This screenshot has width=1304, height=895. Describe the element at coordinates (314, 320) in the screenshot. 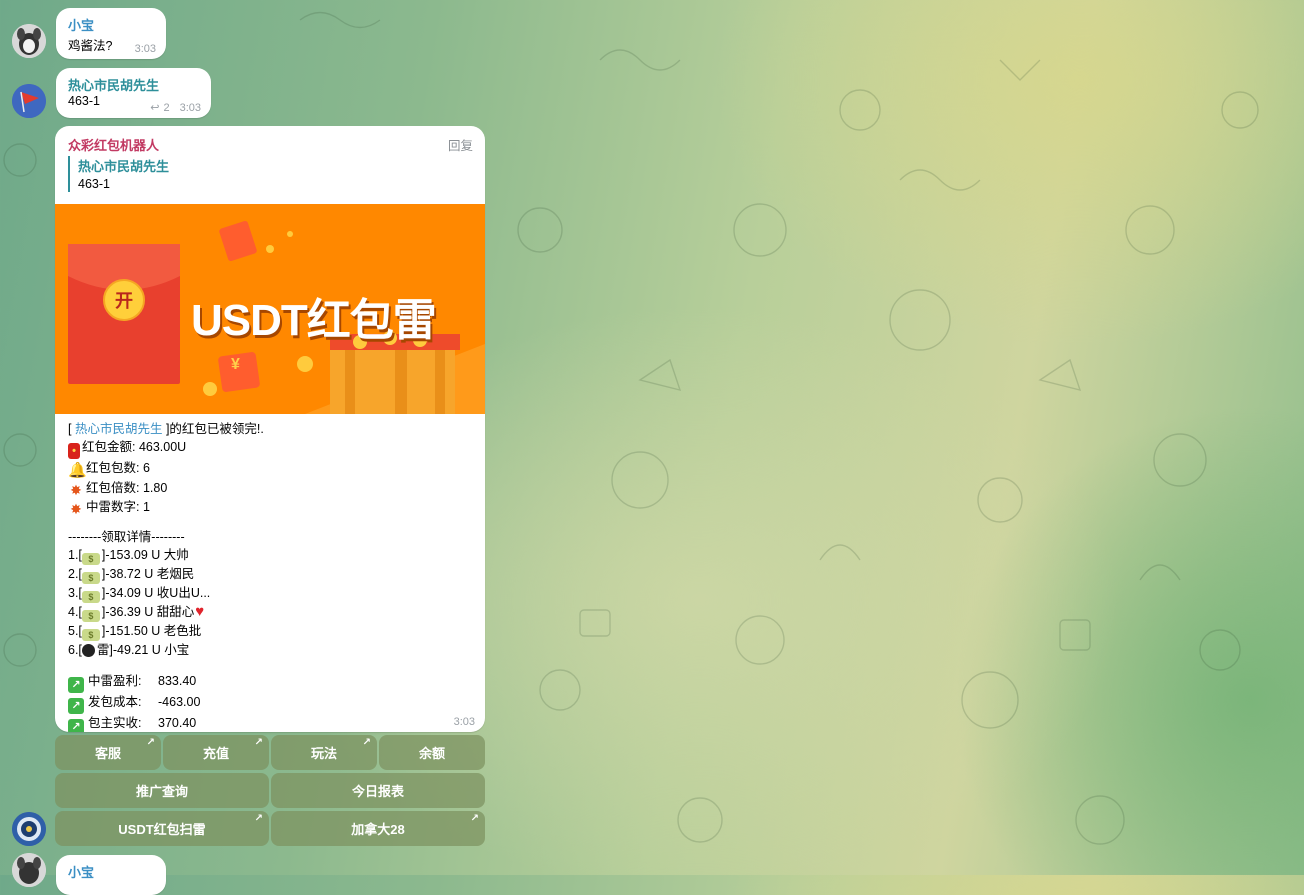

I see `banner-title: USDT红包雷` at that location.